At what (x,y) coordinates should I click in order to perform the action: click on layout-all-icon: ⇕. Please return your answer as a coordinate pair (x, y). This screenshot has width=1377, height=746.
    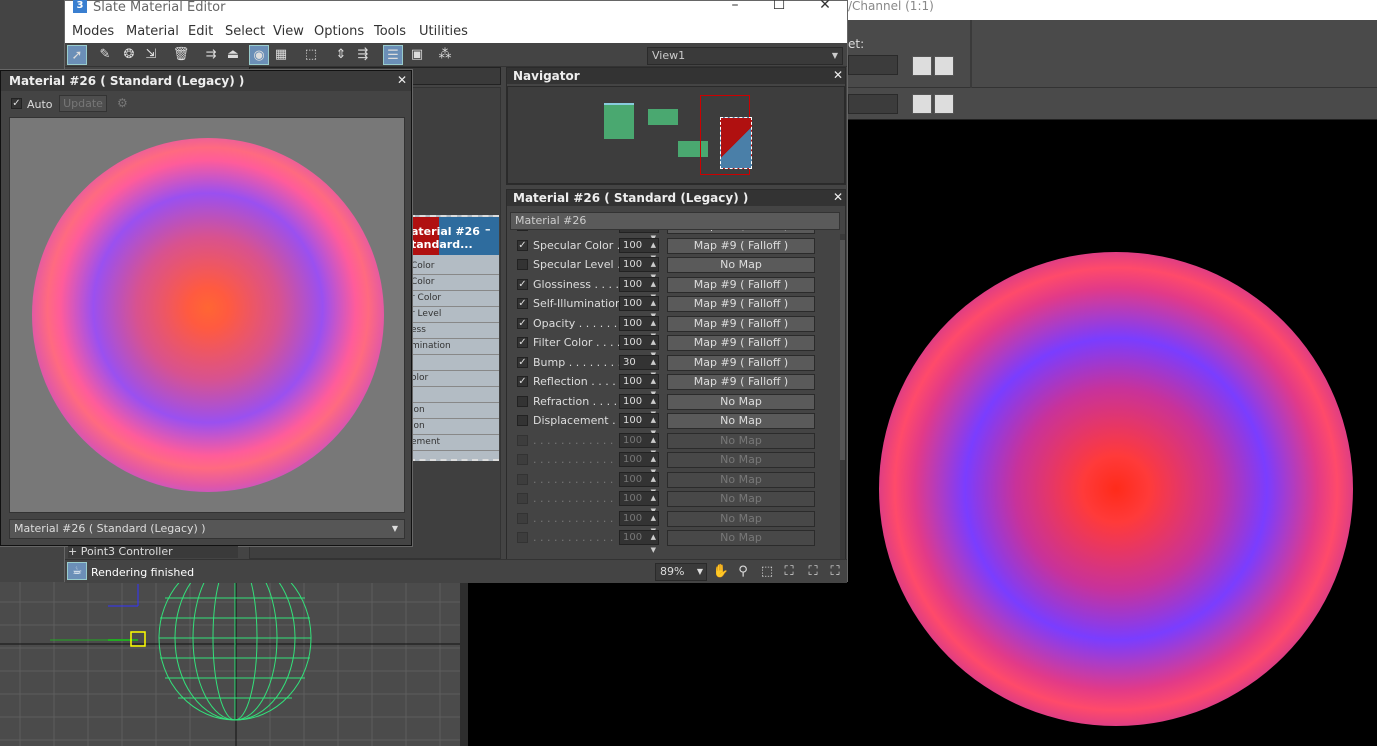
    Looking at the image, I should click on (341, 55).